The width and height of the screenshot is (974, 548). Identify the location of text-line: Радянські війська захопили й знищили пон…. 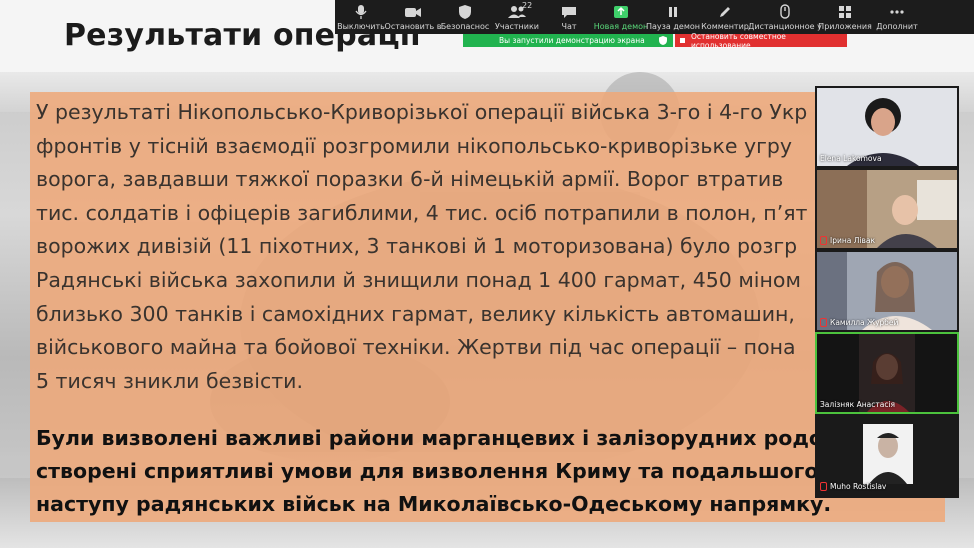
(418, 279).